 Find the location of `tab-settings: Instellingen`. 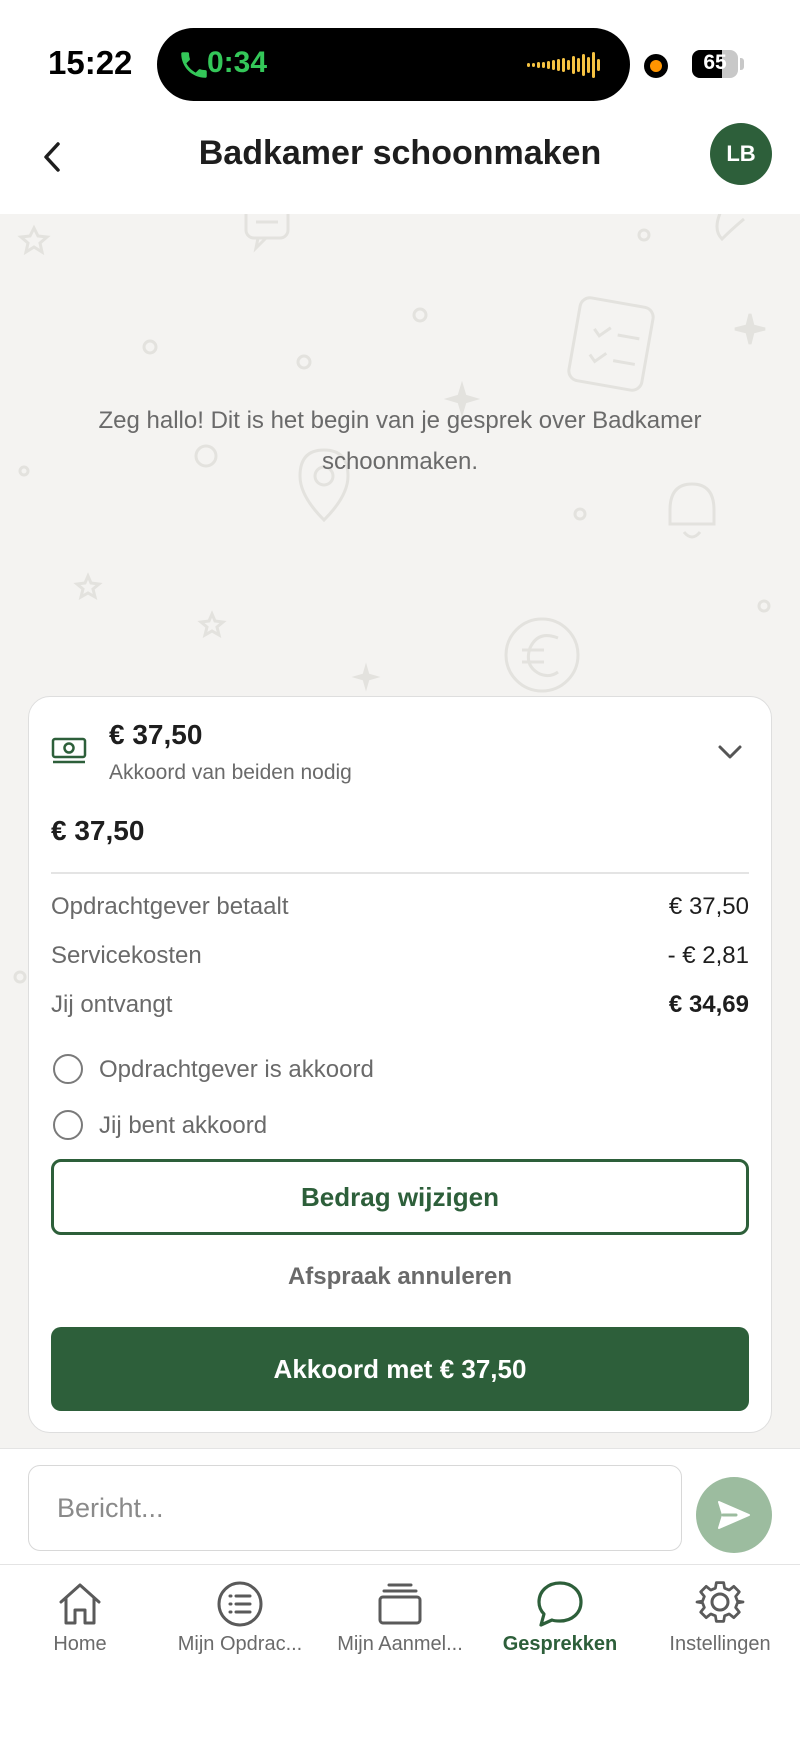

tab-settings: Instellingen is located at coordinates (720, 1620).